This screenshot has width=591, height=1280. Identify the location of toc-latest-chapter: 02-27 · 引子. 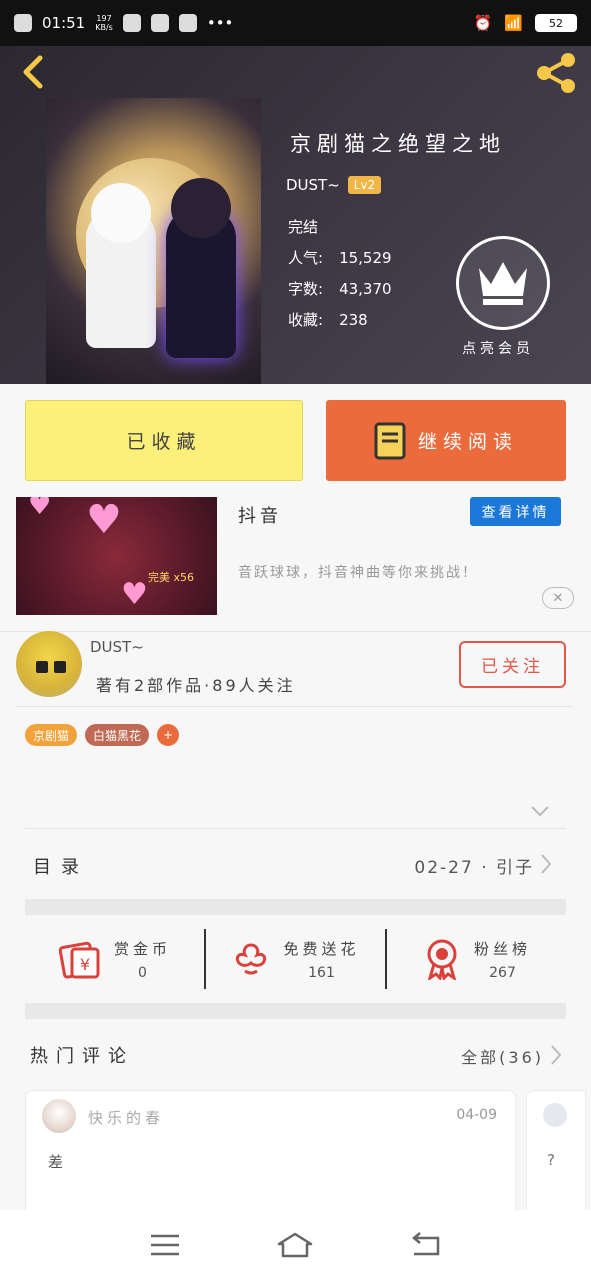
(474, 868).